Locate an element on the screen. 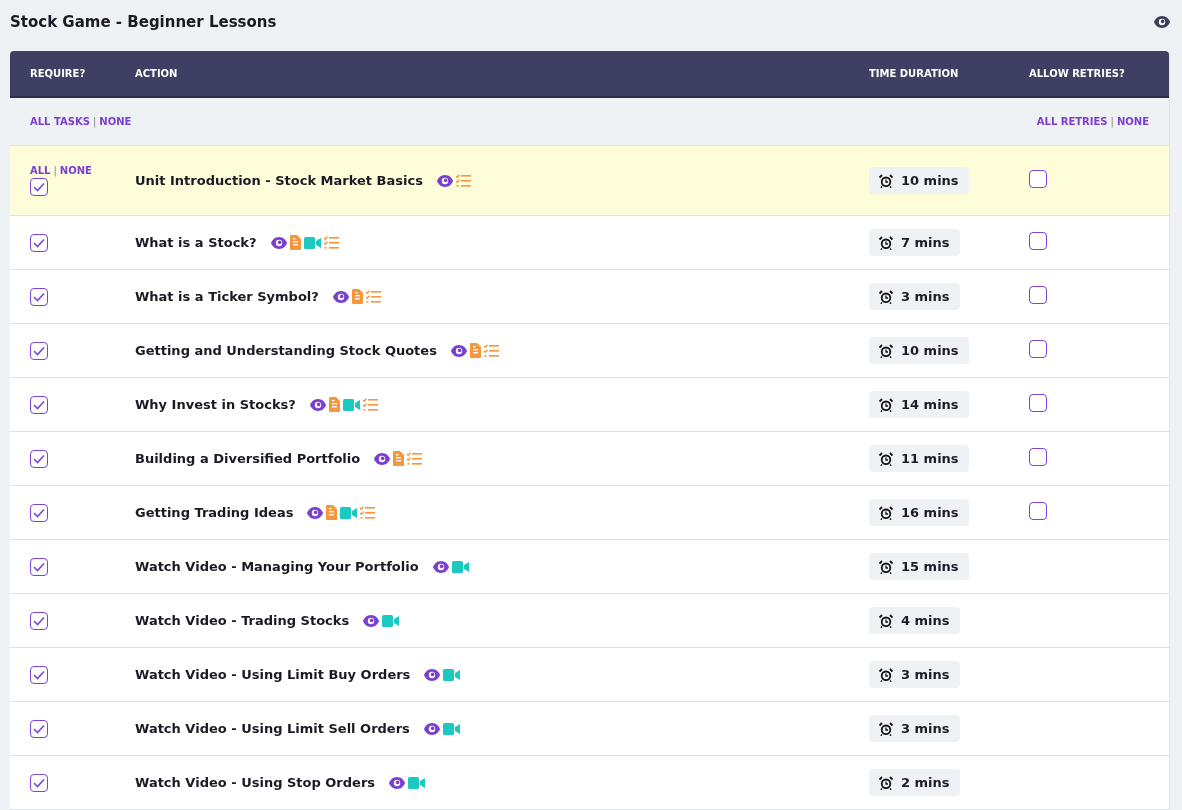  link: ALL is located at coordinates (40, 170).